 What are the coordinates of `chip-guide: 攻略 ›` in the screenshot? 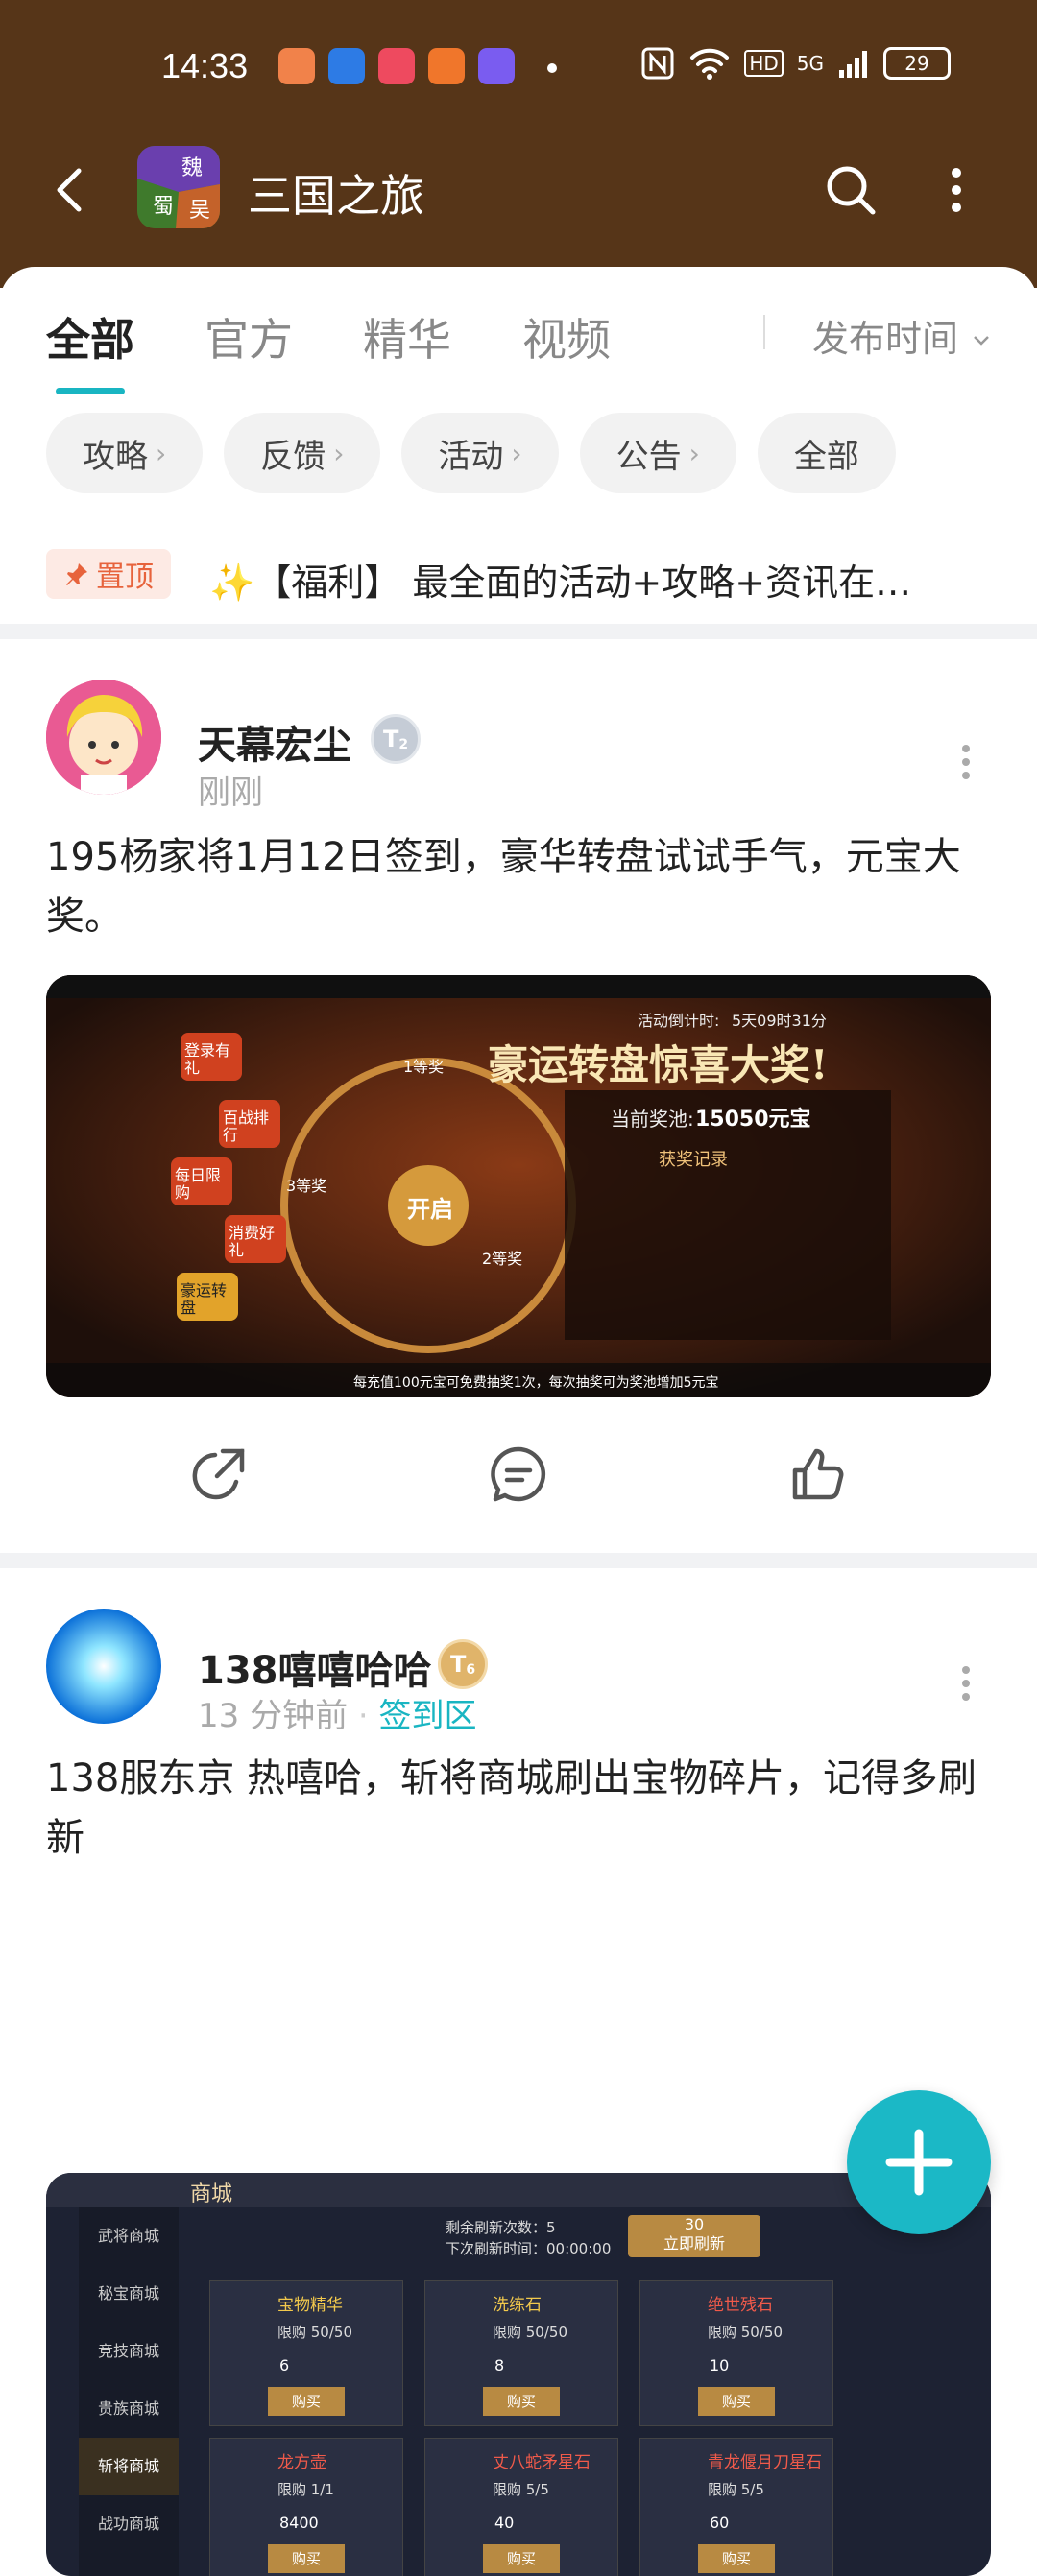 It's located at (125, 453).